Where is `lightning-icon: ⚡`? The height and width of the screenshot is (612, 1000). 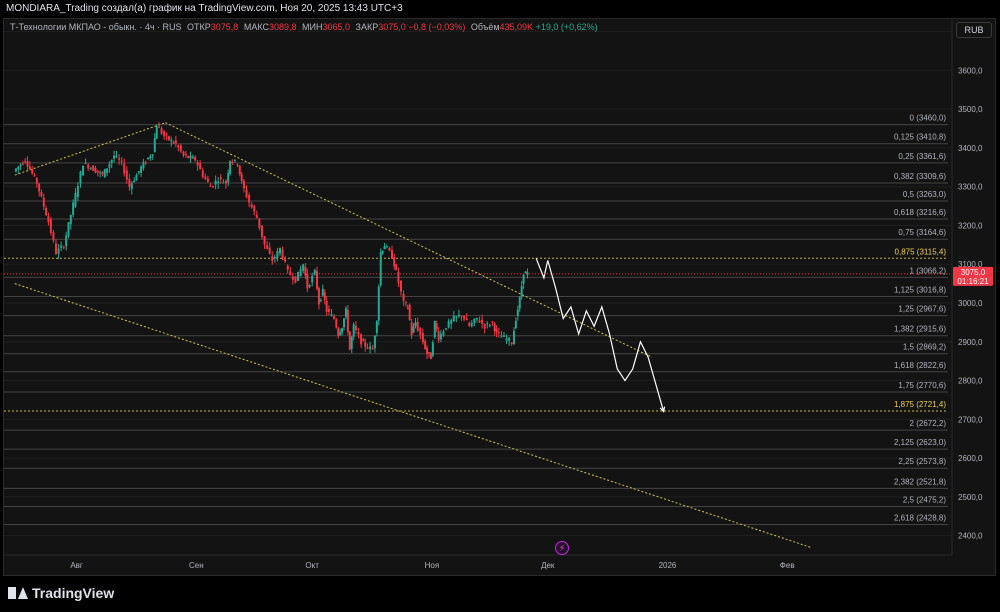 lightning-icon: ⚡ is located at coordinates (562, 548).